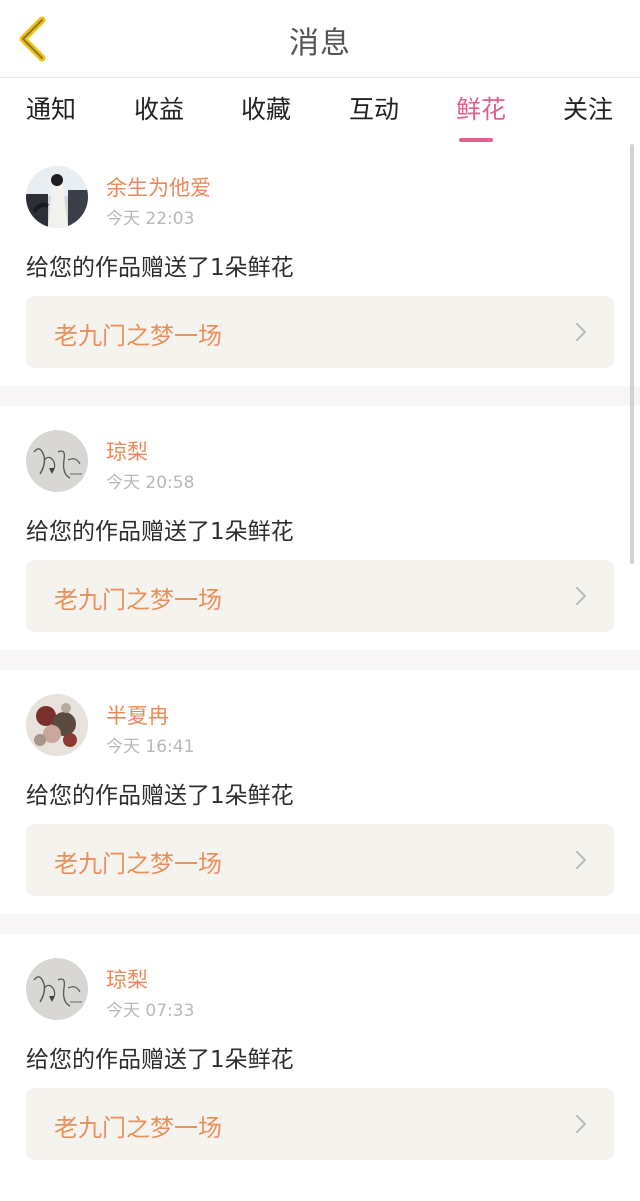 The image size is (640, 1201). Describe the element at coordinates (51, 108) in the screenshot. I see `tab-notifications: 通知` at that location.